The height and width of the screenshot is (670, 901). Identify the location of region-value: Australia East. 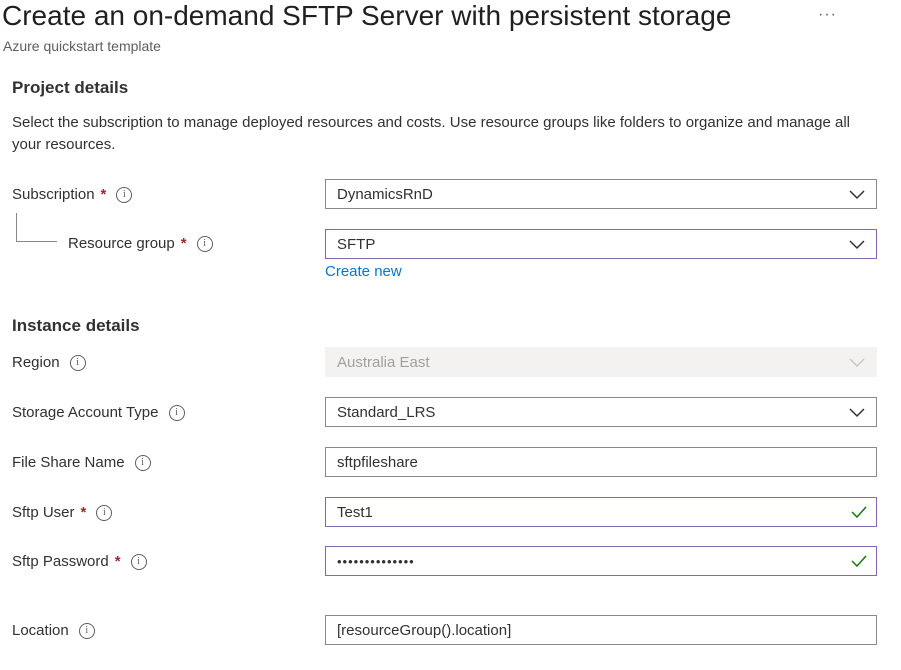
(383, 362).